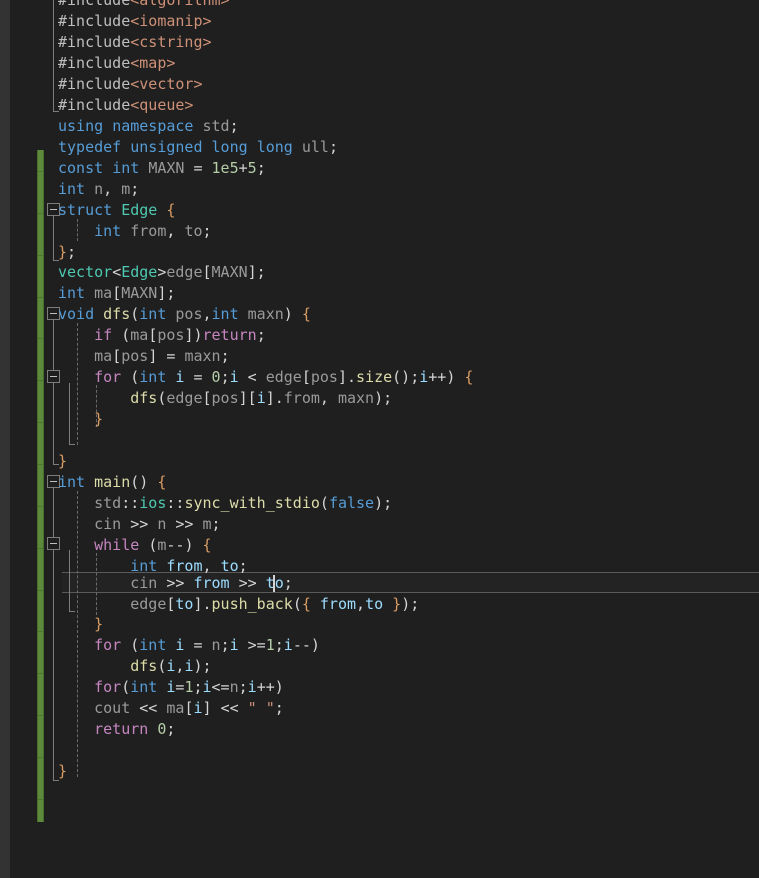  Describe the element at coordinates (379, 210) in the screenshot. I see `code-line: struct Edge {` at that location.